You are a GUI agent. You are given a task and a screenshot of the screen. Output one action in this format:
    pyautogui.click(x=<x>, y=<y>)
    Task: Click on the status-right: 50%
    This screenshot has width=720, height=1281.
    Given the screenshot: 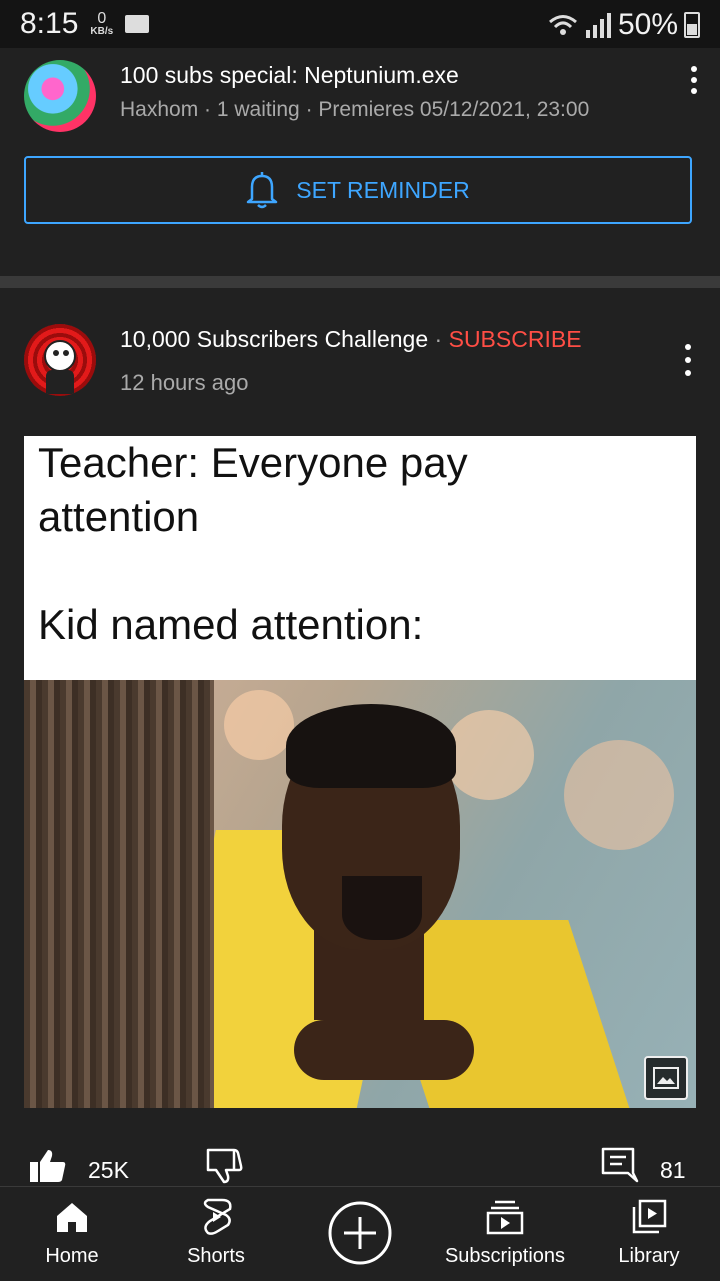 What is the action you would take?
    pyautogui.click(x=624, y=25)
    